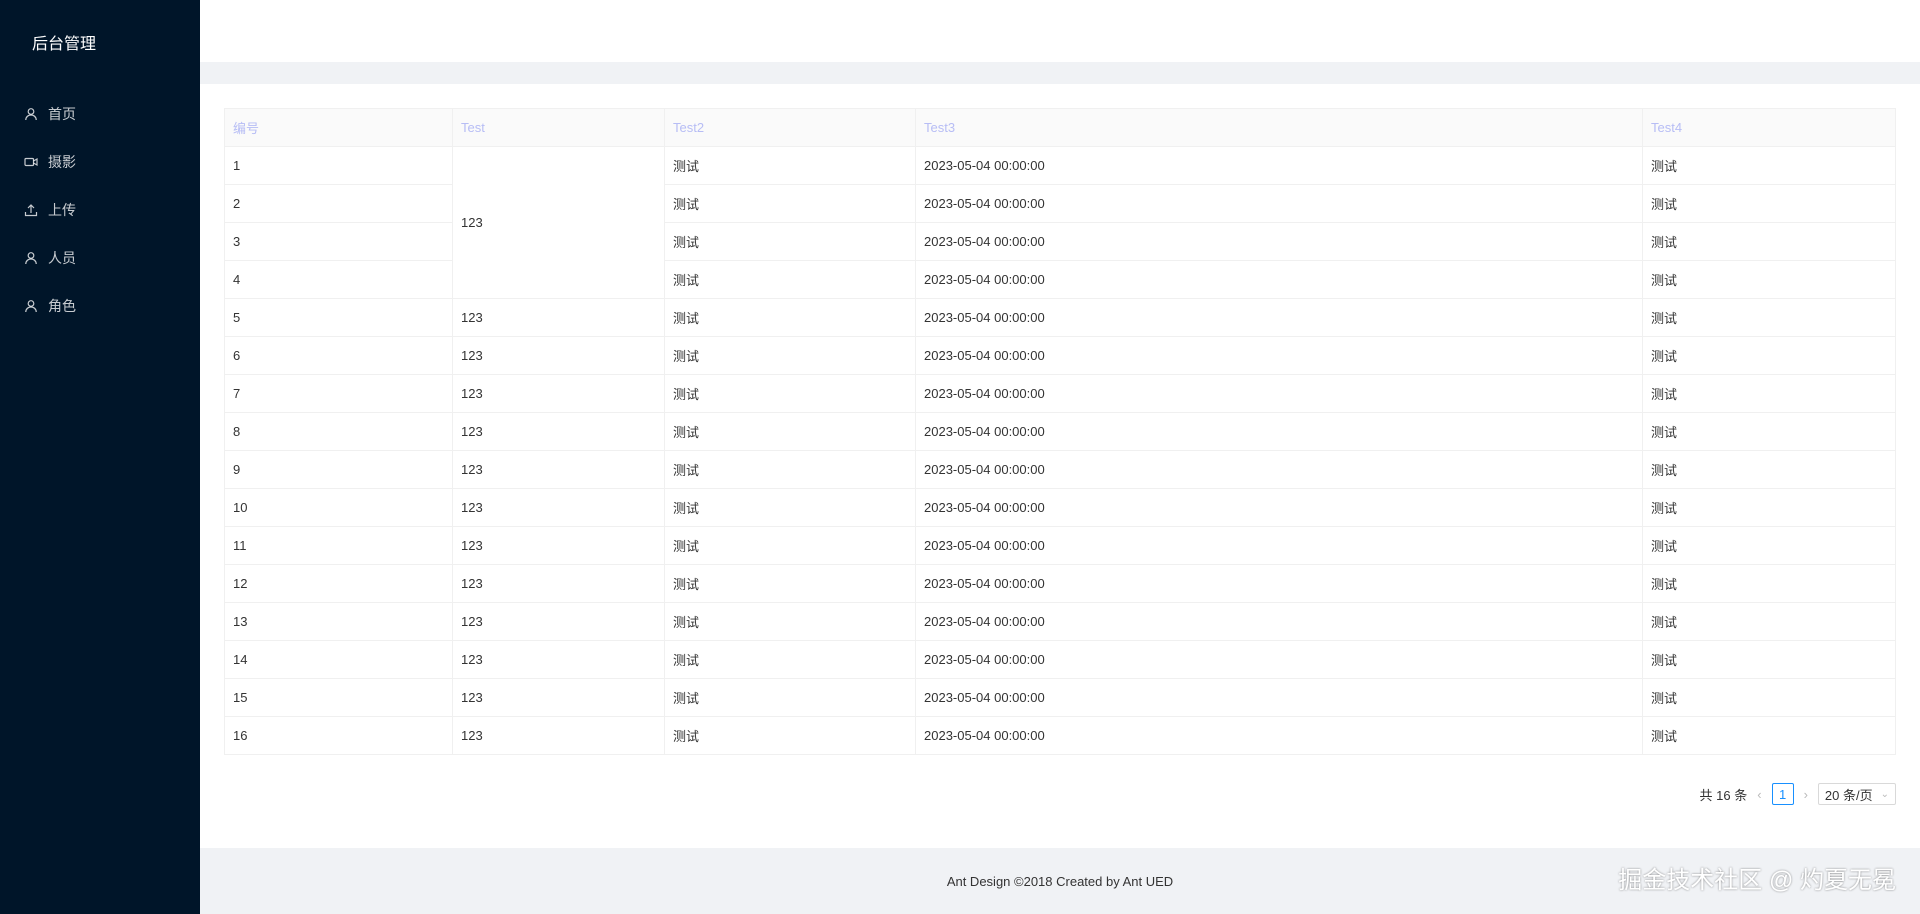 This screenshot has width=1920, height=914. Describe the element at coordinates (338, 545) in the screenshot. I see `cell-id: 11` at that location.